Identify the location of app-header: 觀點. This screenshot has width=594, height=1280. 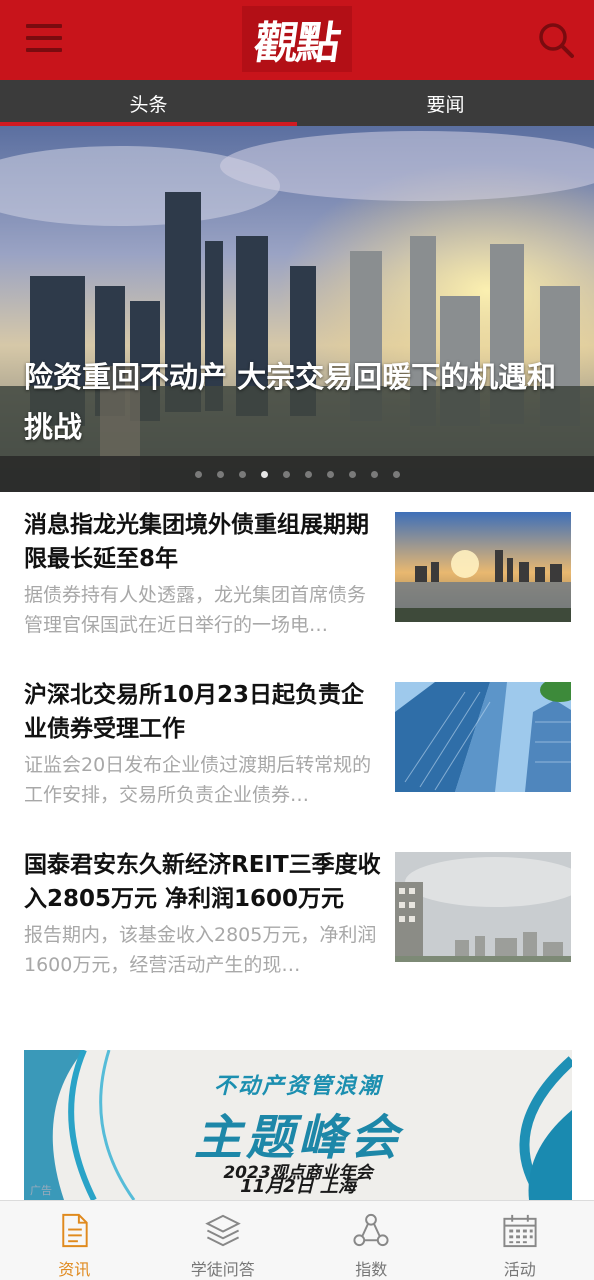
(297, 40).